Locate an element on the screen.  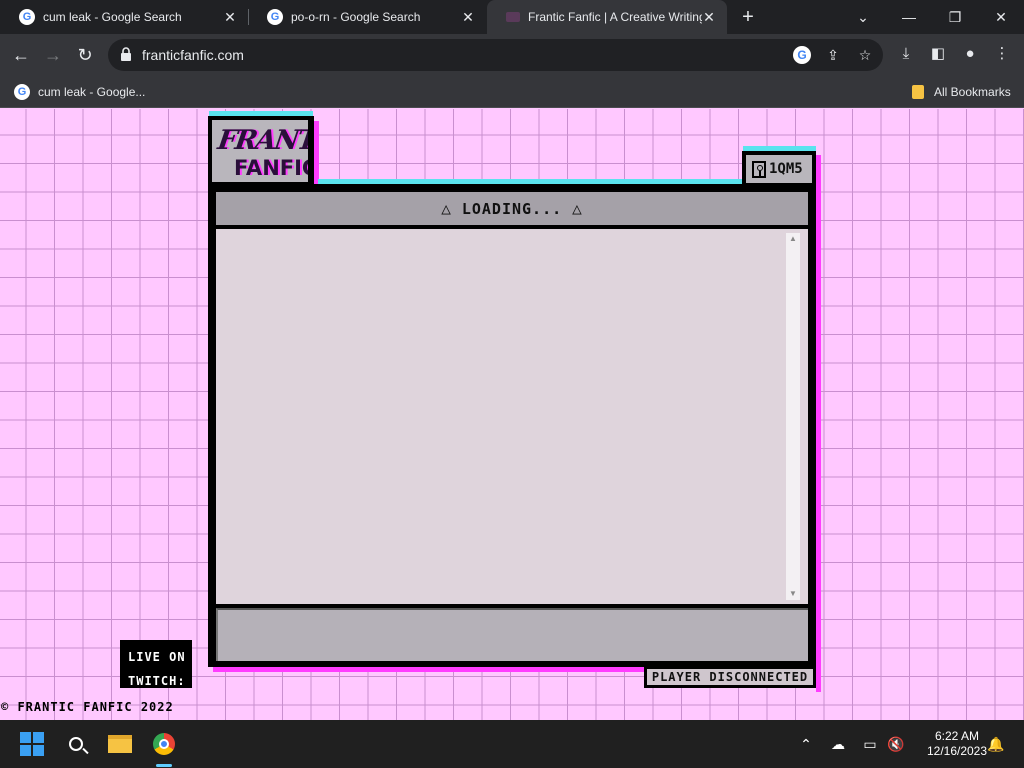
frantic-fanfic-icon is located at coordinates (513, 17).